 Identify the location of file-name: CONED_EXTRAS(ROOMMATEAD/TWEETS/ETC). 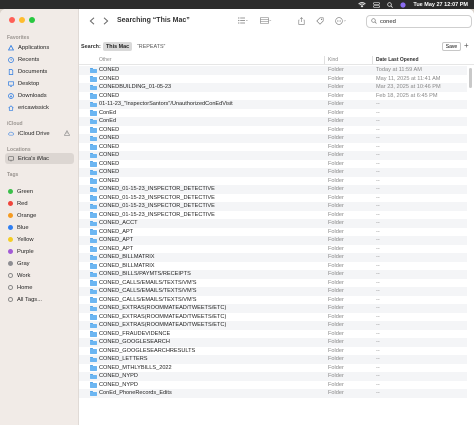
(163, 308).